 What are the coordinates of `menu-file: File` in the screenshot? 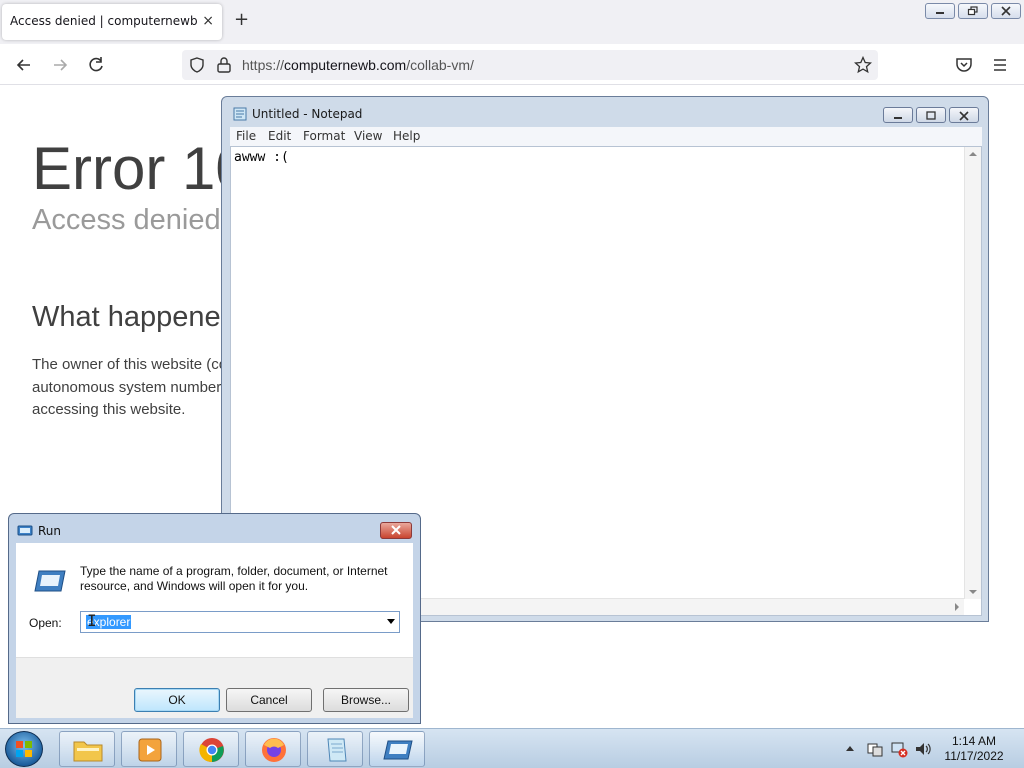 It's located at (246, 136).